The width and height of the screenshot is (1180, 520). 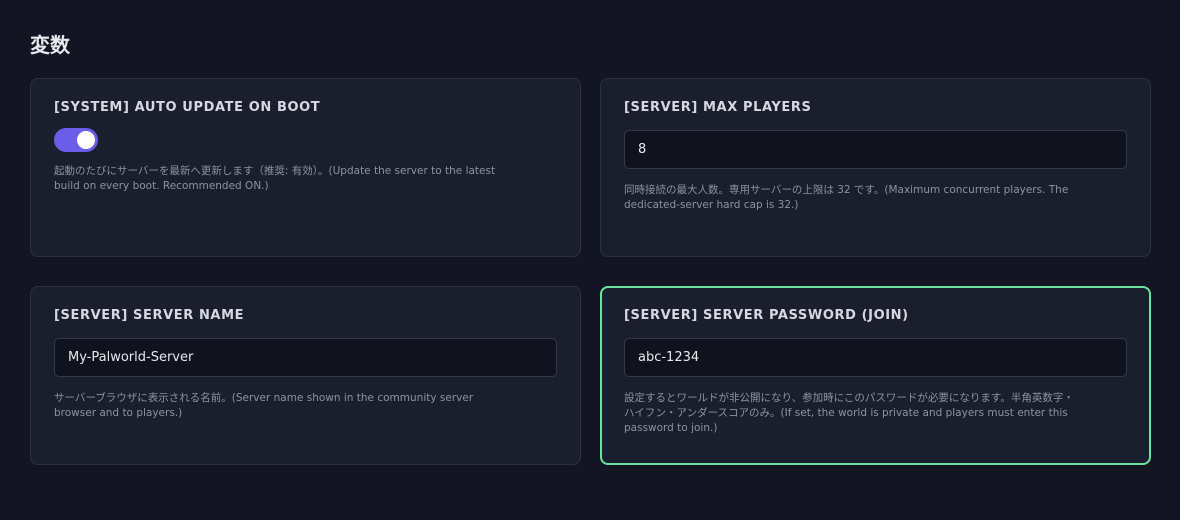 I want to click on toggle-knob, so click(x=86, y=140).